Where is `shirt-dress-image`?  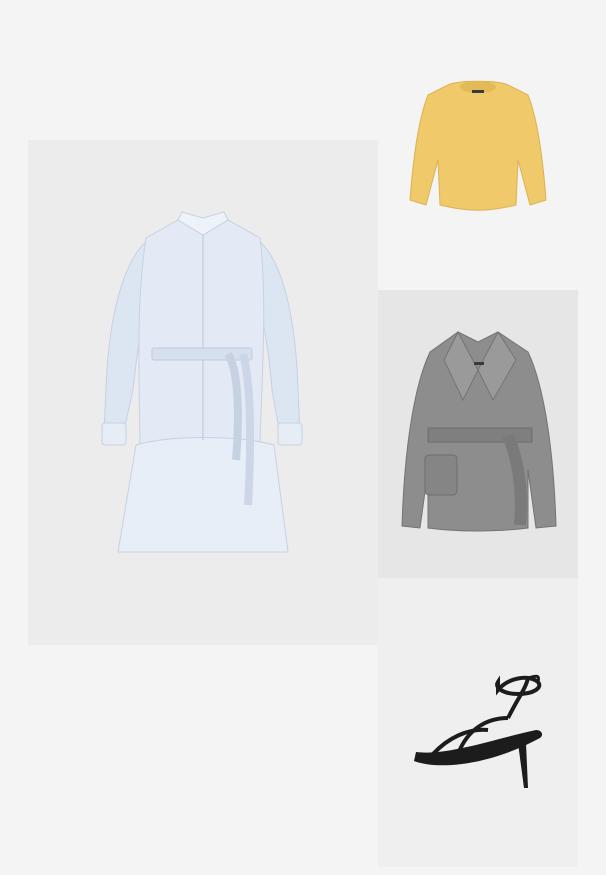 shirt-dress-image is located at coordinates (202, 382).